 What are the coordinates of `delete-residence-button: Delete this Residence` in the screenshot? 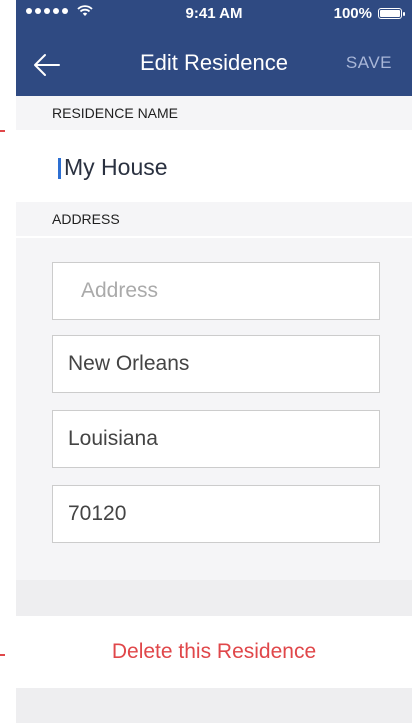 It's located at (214, 652).